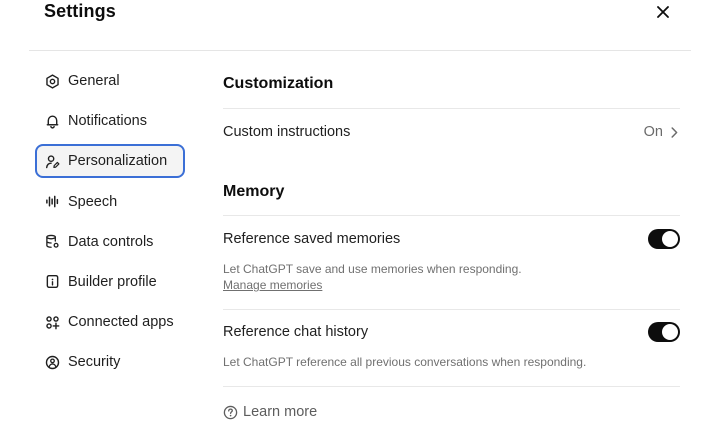 This screenshot has height=433, width=728. What do you see at coordinates (364, 25) in the screenshot?
I see `settings-header: Settings` at bounding box center [364, 25].